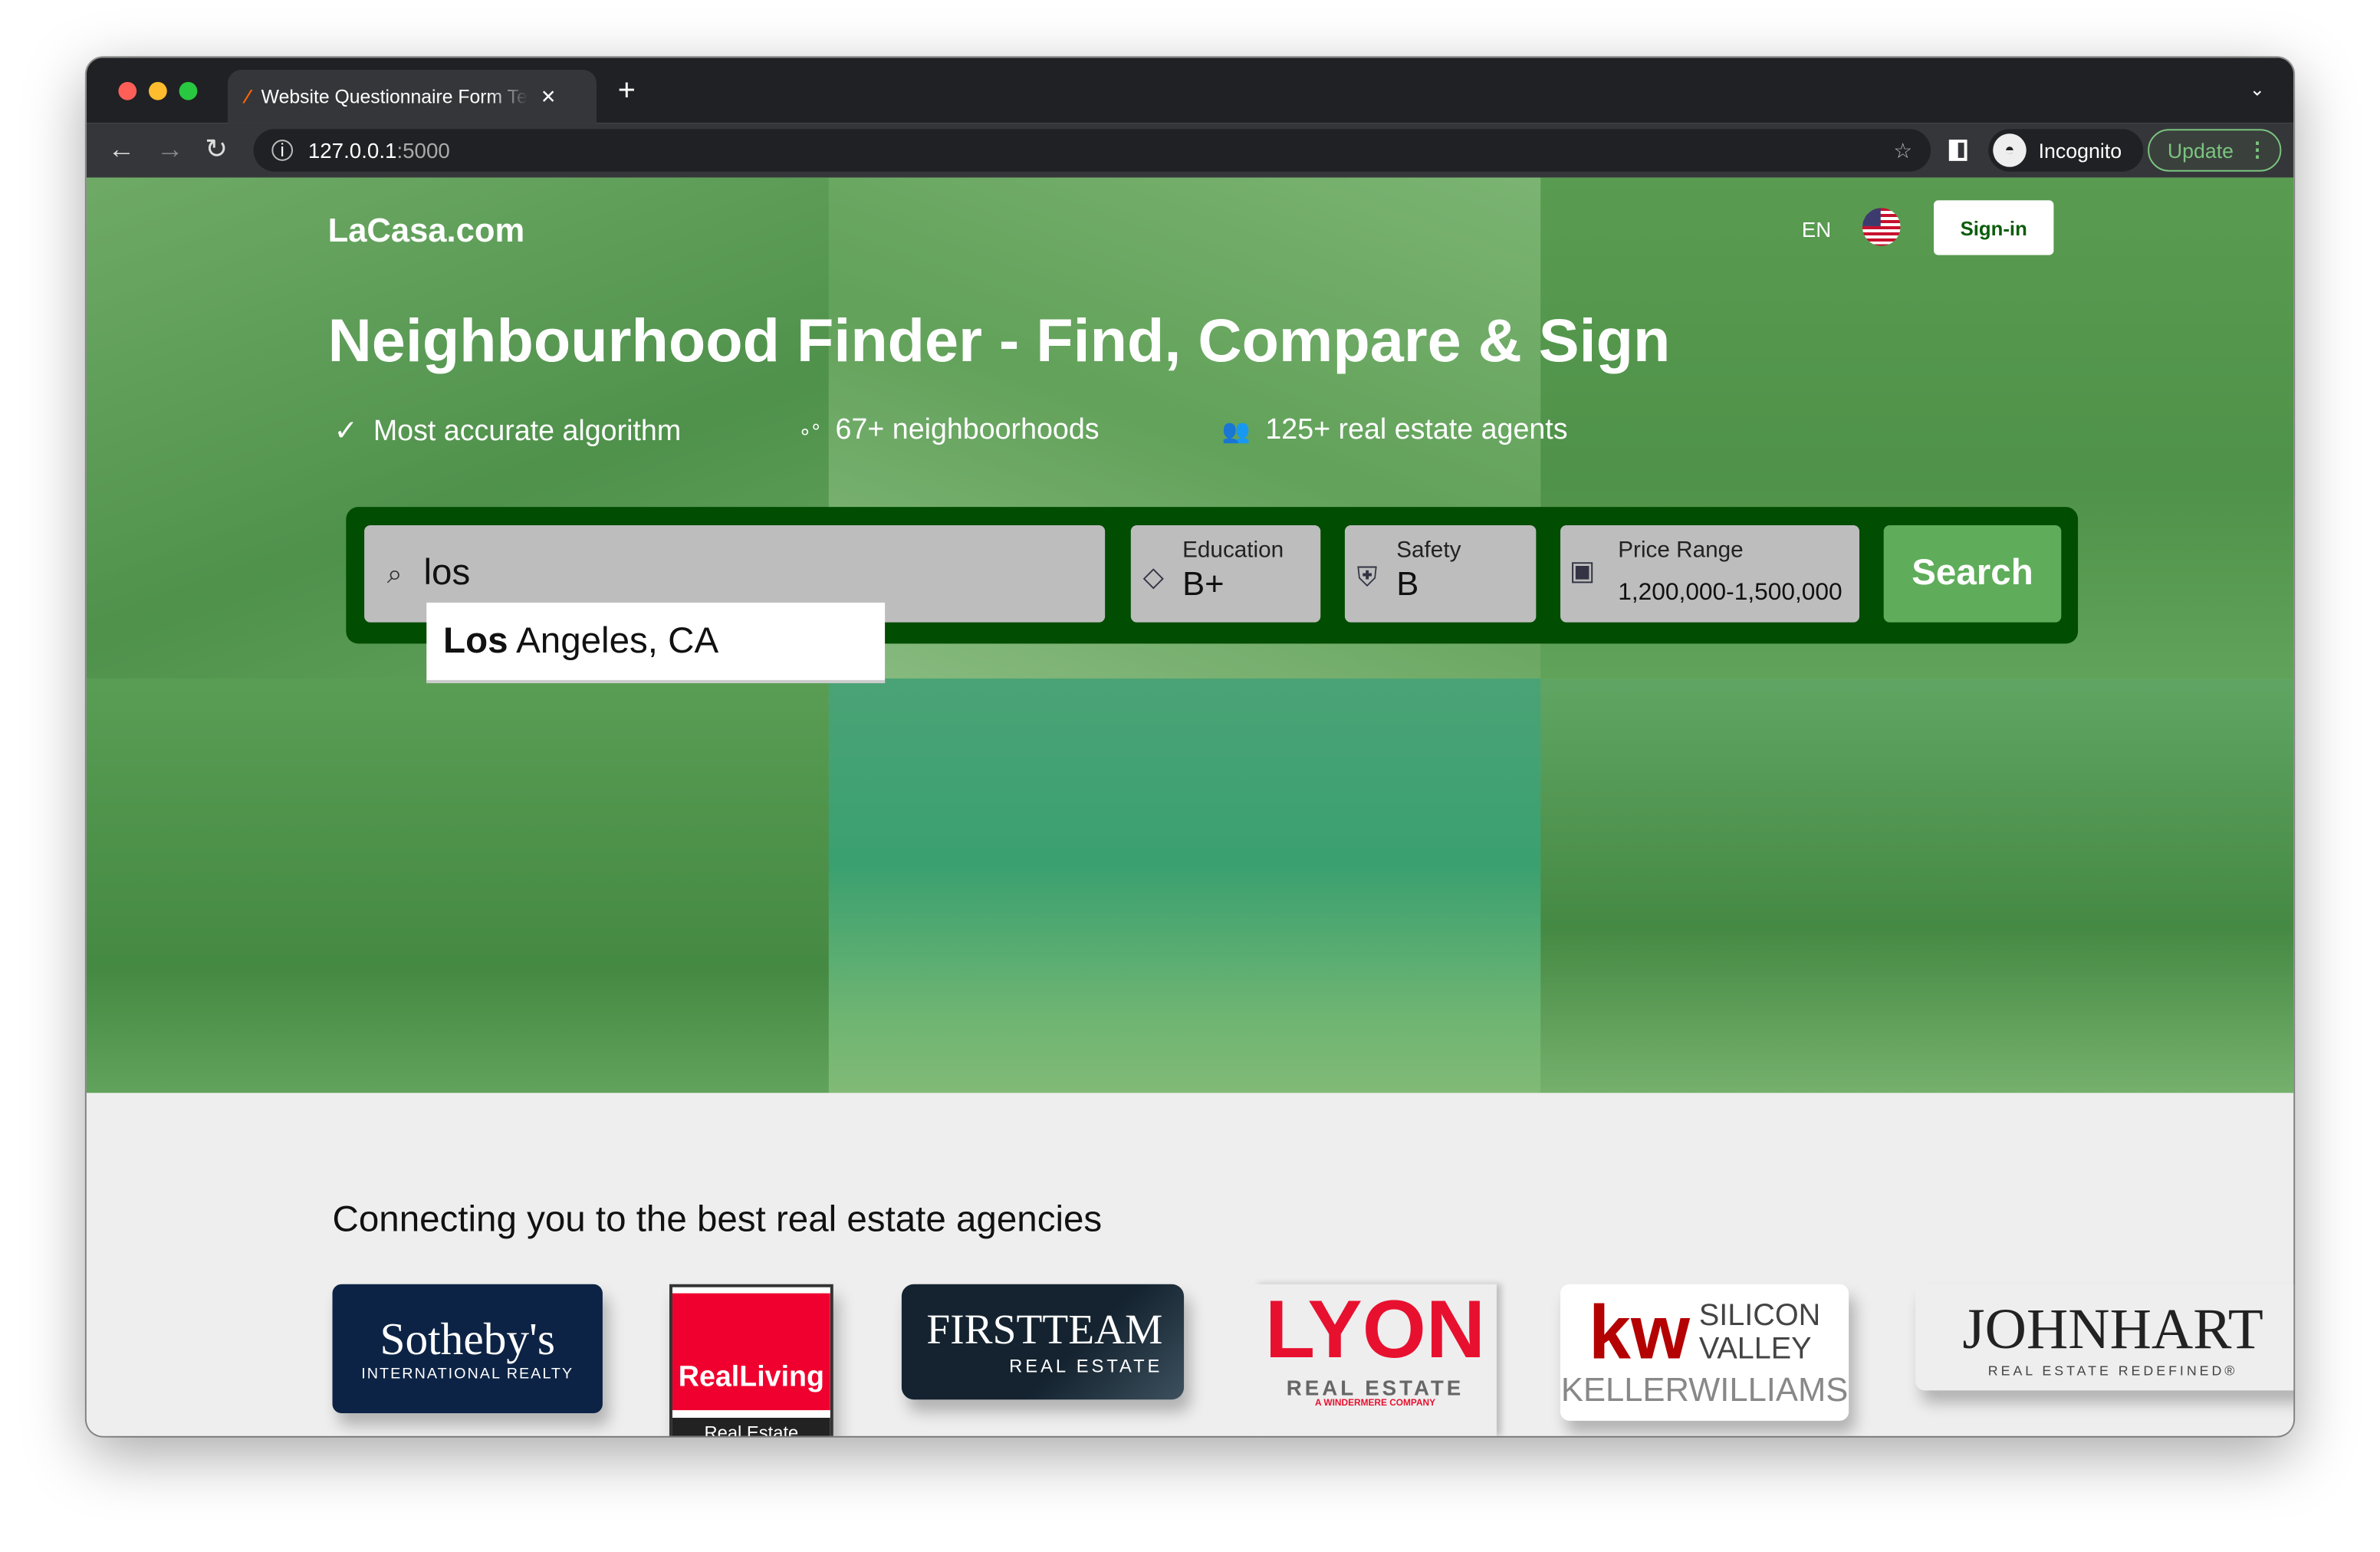 Image resolution: width=2380 pixels, height=1552 pixels. Describe the element at coordinates (352, 150) in the screenshot. I see `url-host: 127.0.0.1` at that location.